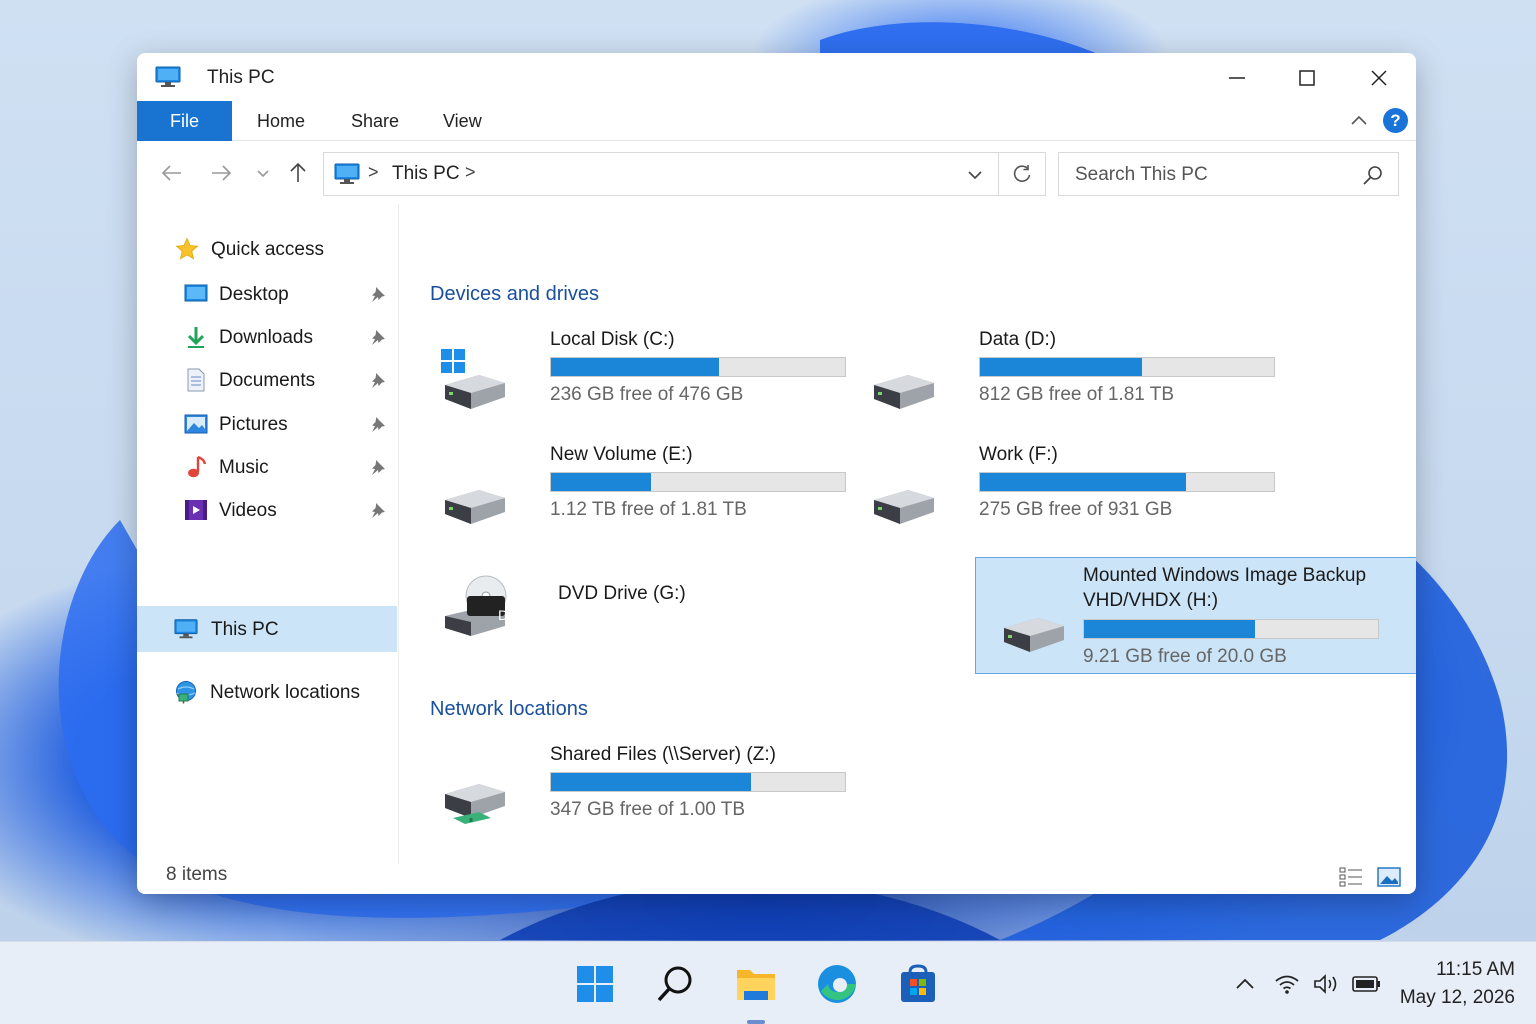 This screenshot has width=1536, height=1024. I want to click on sidebar-item-quick-access: Quick access, so click(267, 249).